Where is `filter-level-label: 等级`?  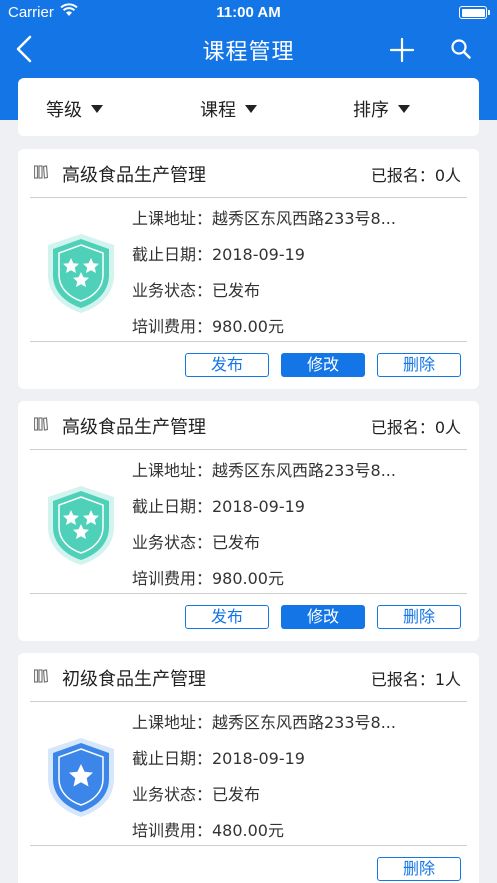
filter-level-label: 等级 is located at coordinates (64, 110).